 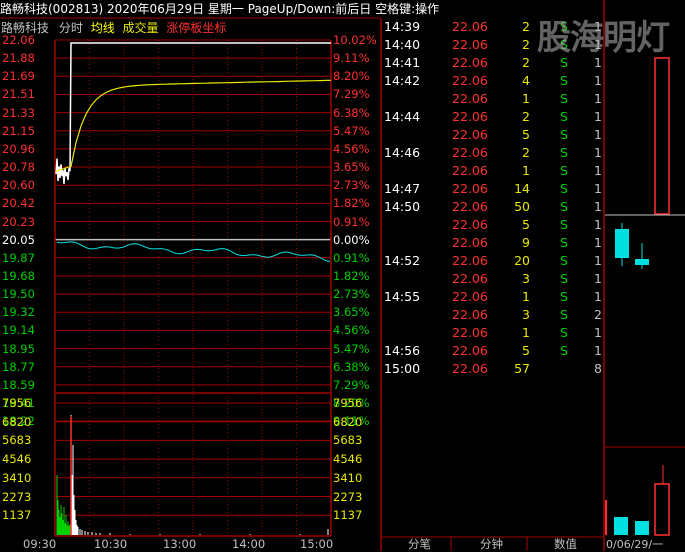 I want to click on tab-values: 数值, so click(x=565, y=544).